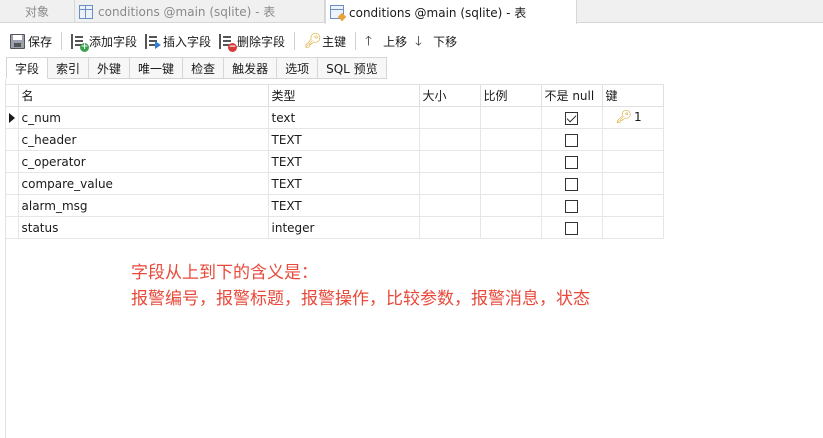 The height and width of the screenshot is (438, 823). I want to click on tab-conditions-data-label: conditions @main (sqlite) - 表, so click(187, 12).